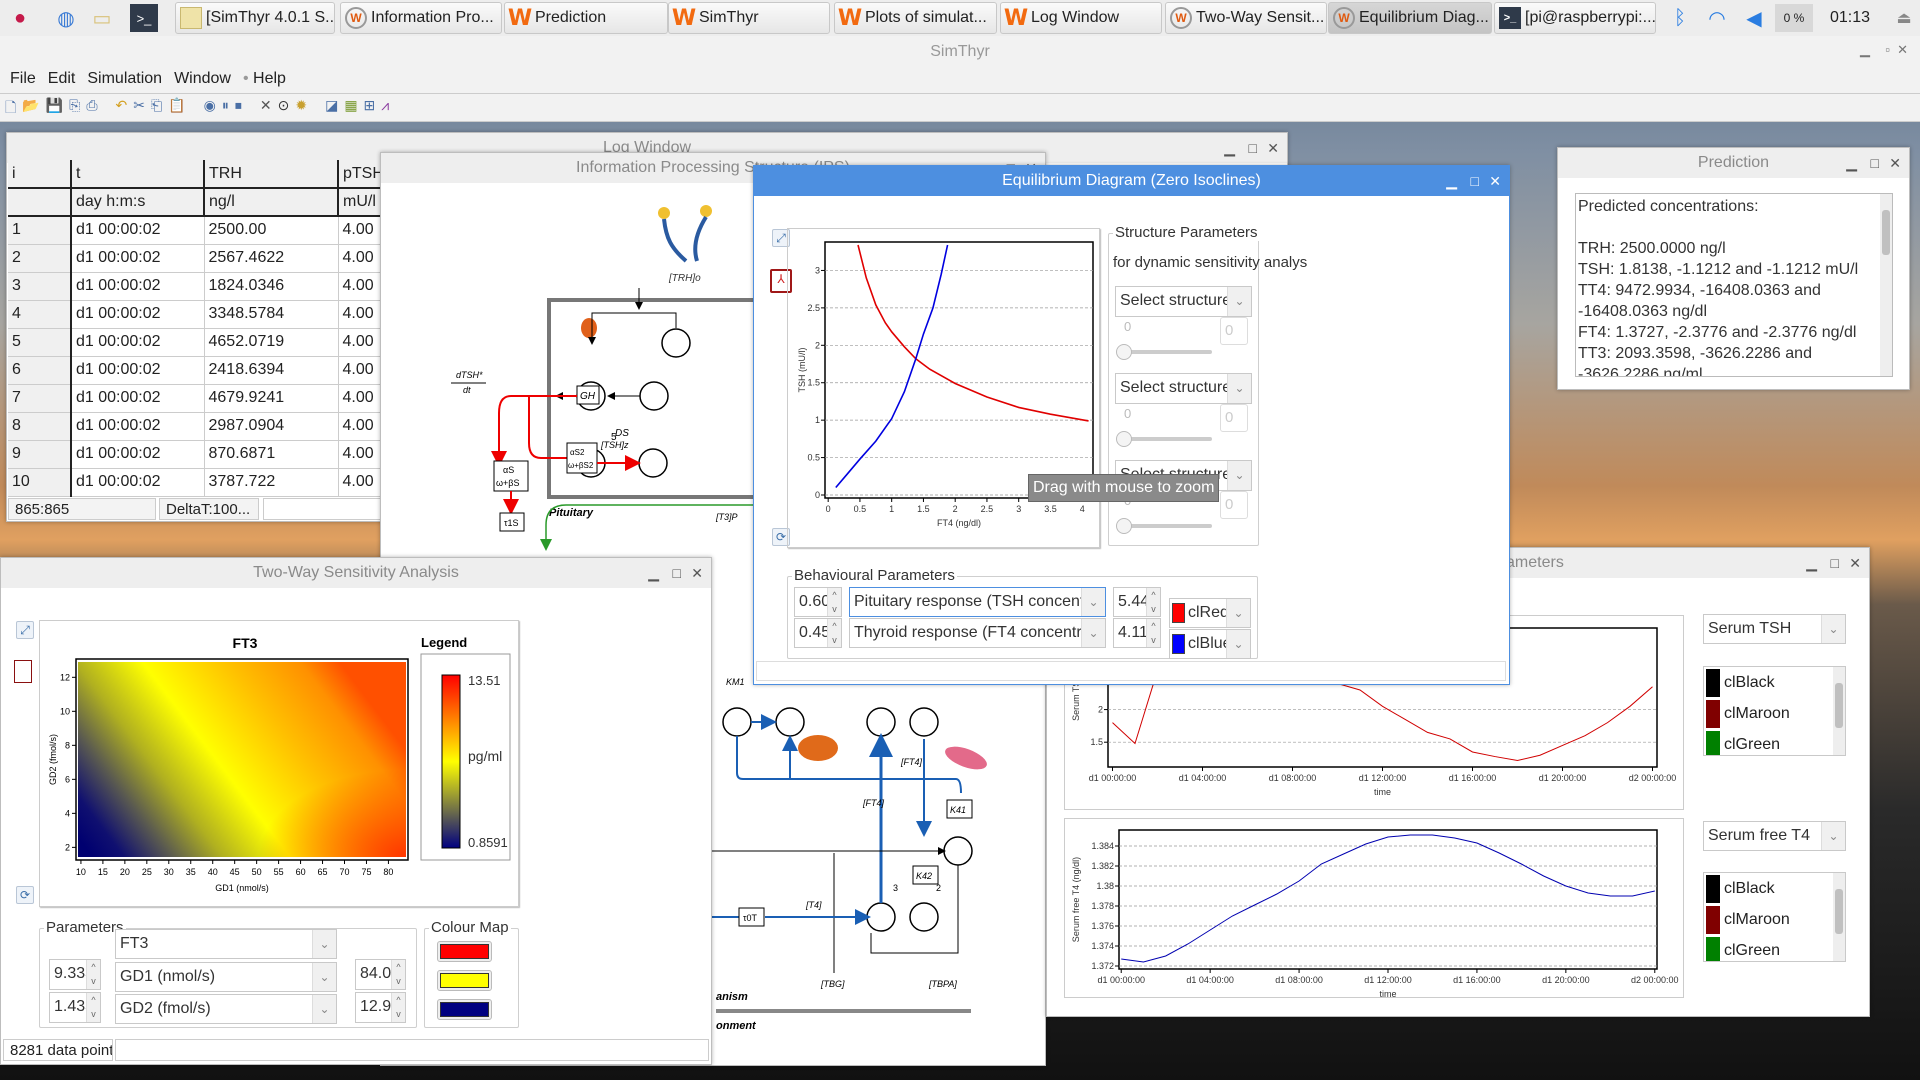 The width and height of the screenshot is (1920, 1080). I want to click on min-stepper: 0.605 ^ v, so click(818, 602).